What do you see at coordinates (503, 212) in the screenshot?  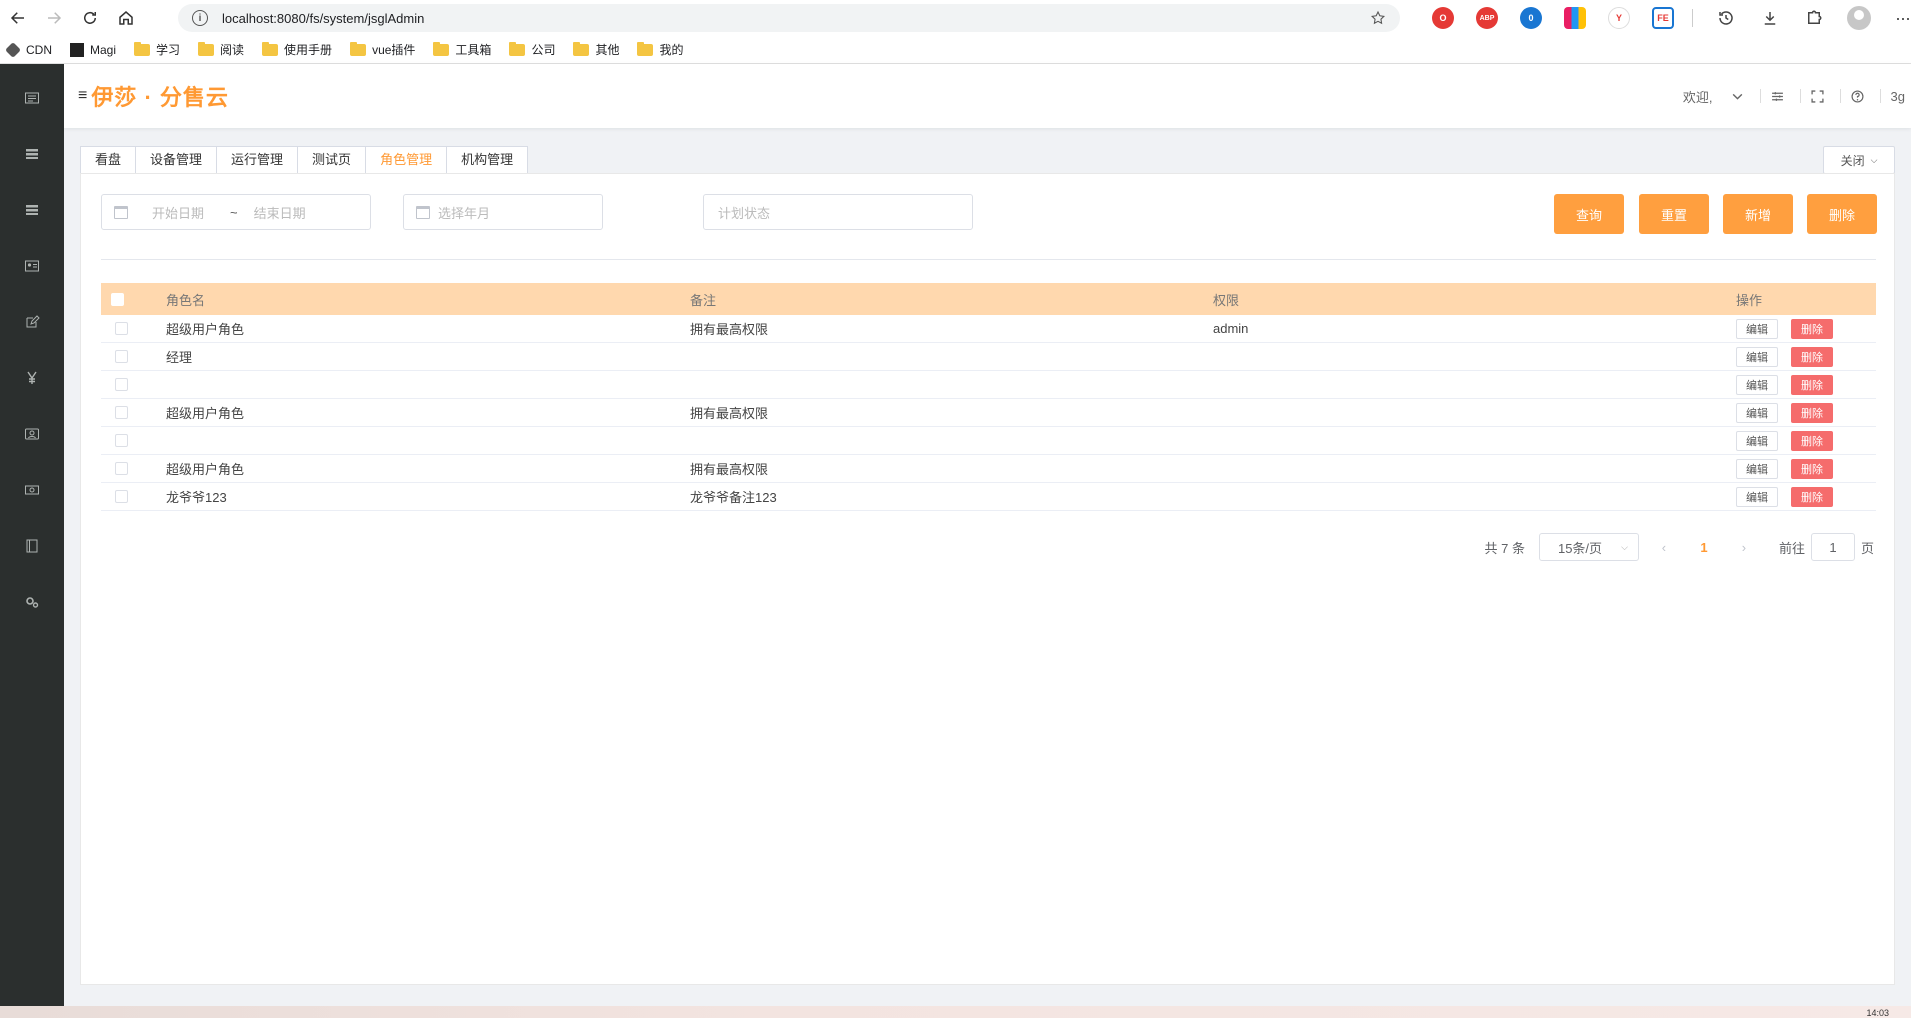 I see `month-picker: 选择年月` at bounding box center [503, 212].